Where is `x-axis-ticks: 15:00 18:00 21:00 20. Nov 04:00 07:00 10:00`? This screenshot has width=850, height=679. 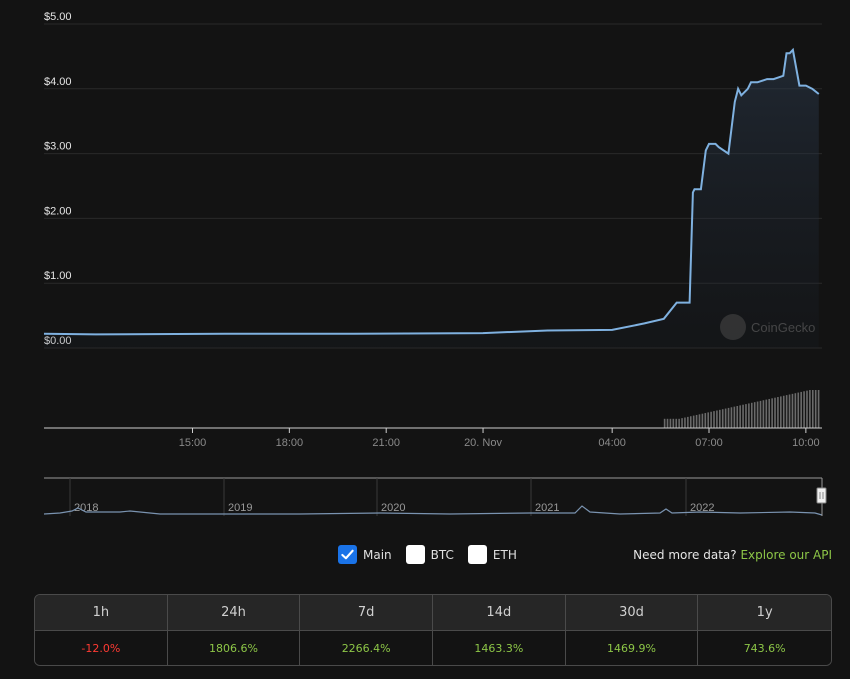 x-axis-ticks: 15:00 18:00 21:00 20. Nov 04:00 07:00 10:00 is located at coordinates (499, 438).